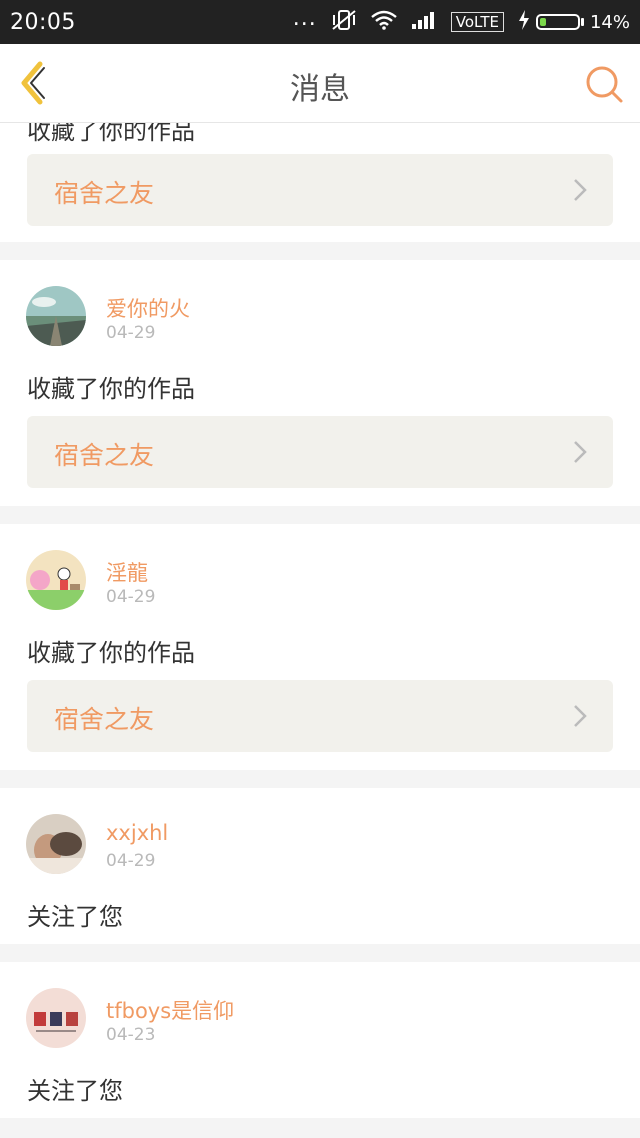  What do you see at coordinates (131, 1035) in the screenshot?
I see `post-date: 04-23` at bounding box center [131, 1035].